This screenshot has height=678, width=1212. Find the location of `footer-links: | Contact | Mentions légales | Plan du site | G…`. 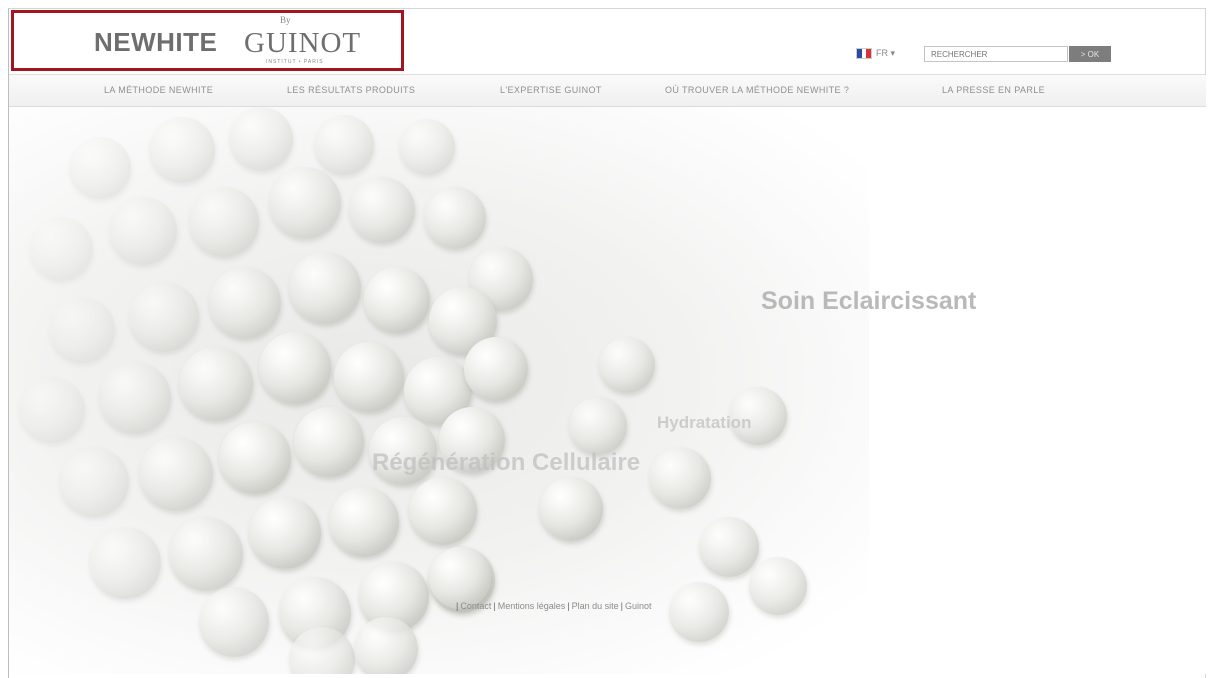

footer-links: | Contact | Mentions légales | Plan du site | G… is located at coordinates (554, 606).